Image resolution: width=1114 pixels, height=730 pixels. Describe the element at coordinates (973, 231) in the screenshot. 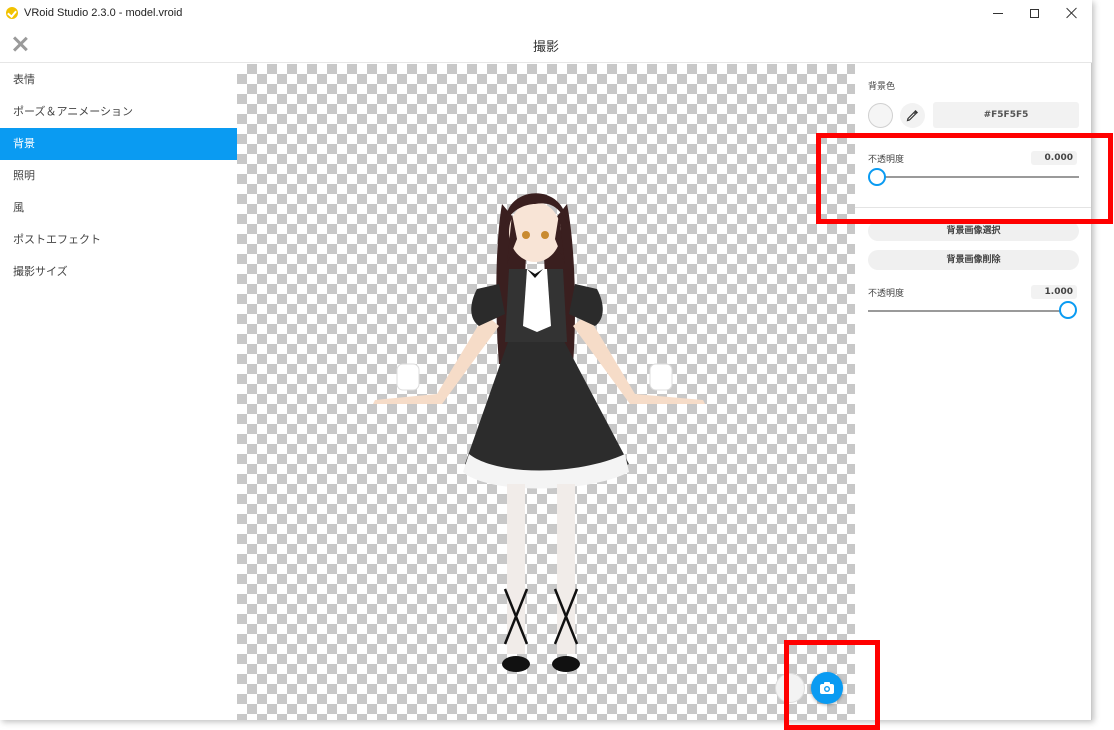

I see `select-bg-image-button: 背景画像選択` at that location.